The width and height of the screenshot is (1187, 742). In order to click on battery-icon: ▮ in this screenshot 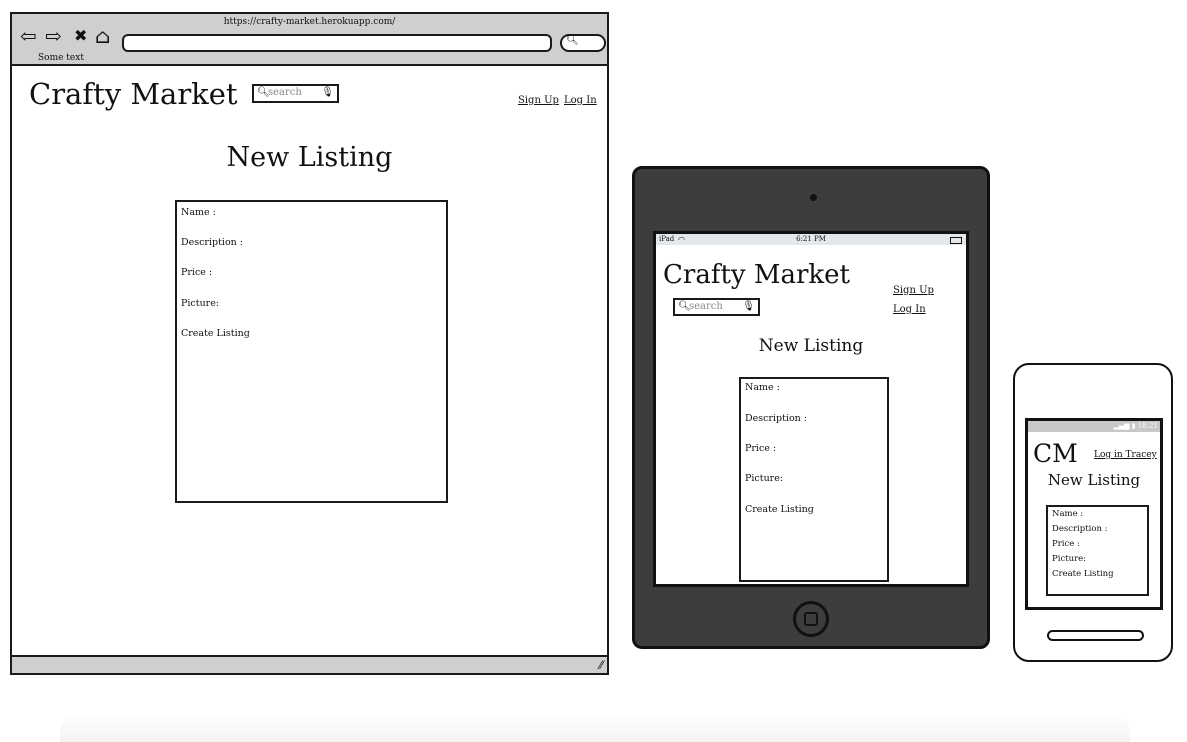, I will do `click(1133, 426)`.